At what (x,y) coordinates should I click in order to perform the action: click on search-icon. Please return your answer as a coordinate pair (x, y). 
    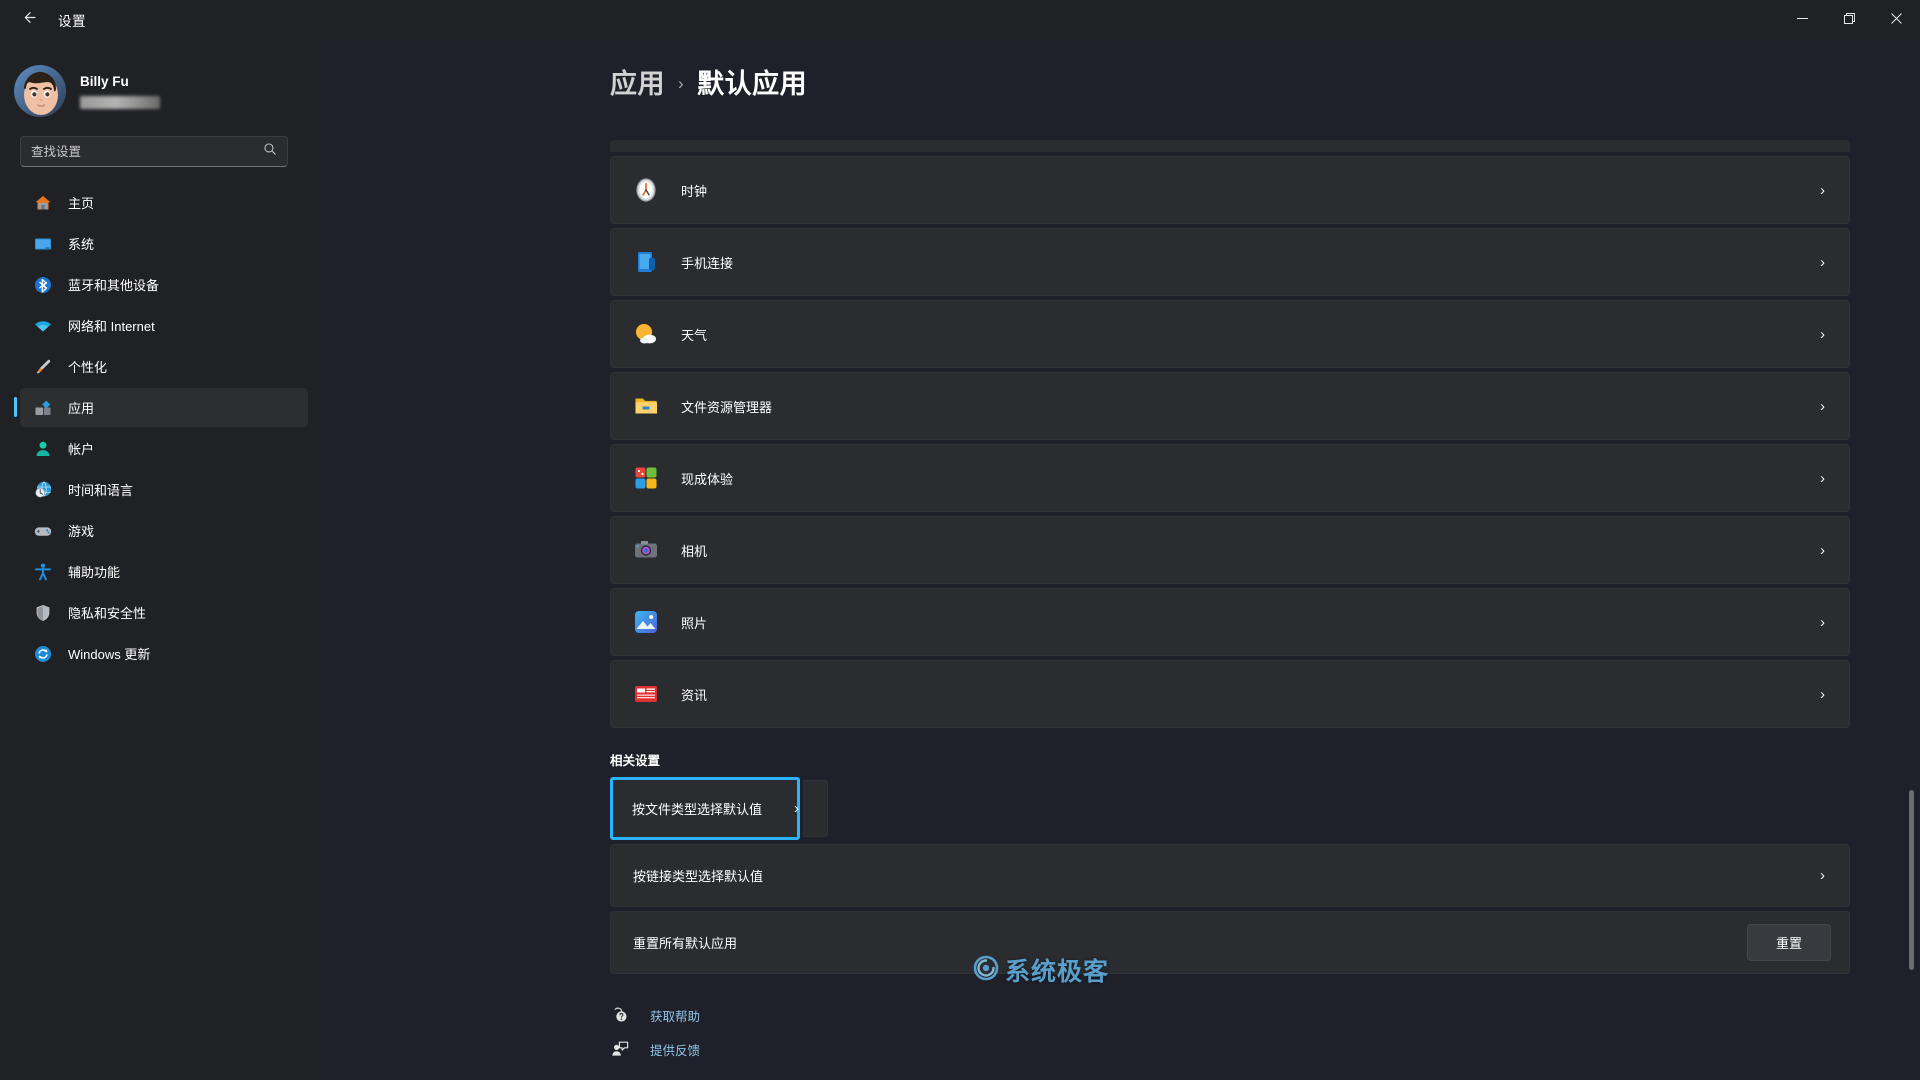
    Looking at the image, I should click on (270, 151).